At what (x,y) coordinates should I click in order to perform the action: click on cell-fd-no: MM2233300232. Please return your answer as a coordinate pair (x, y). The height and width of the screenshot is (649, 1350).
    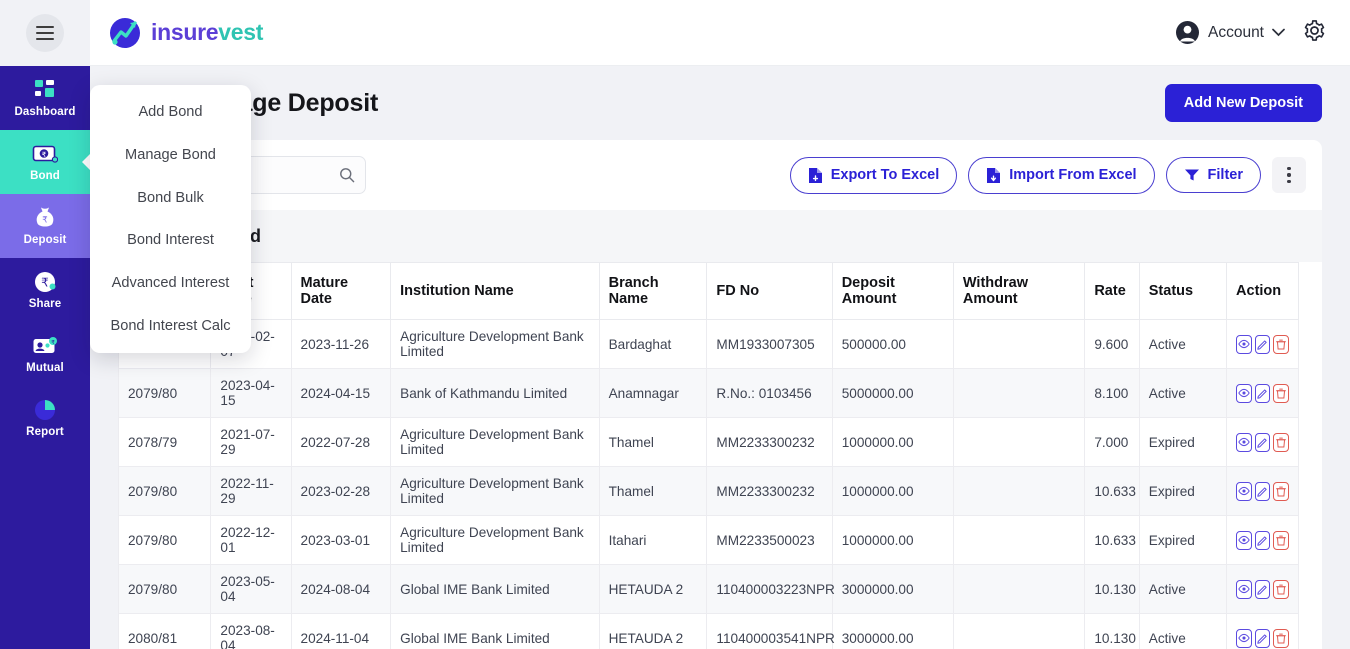
    Looking at the image, I should click on (769, 442).